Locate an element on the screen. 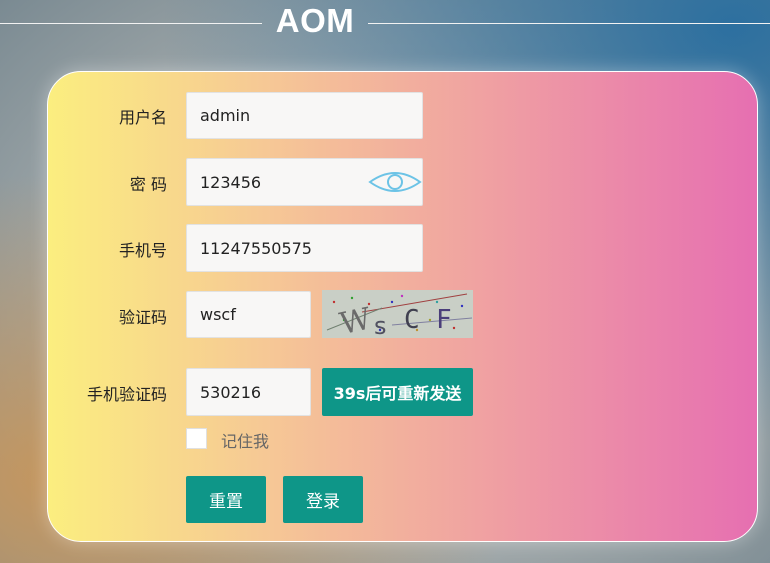 The width and height of the screenshot is (770, 563). captcha-char-1: W is located at coordinates (356, 319).